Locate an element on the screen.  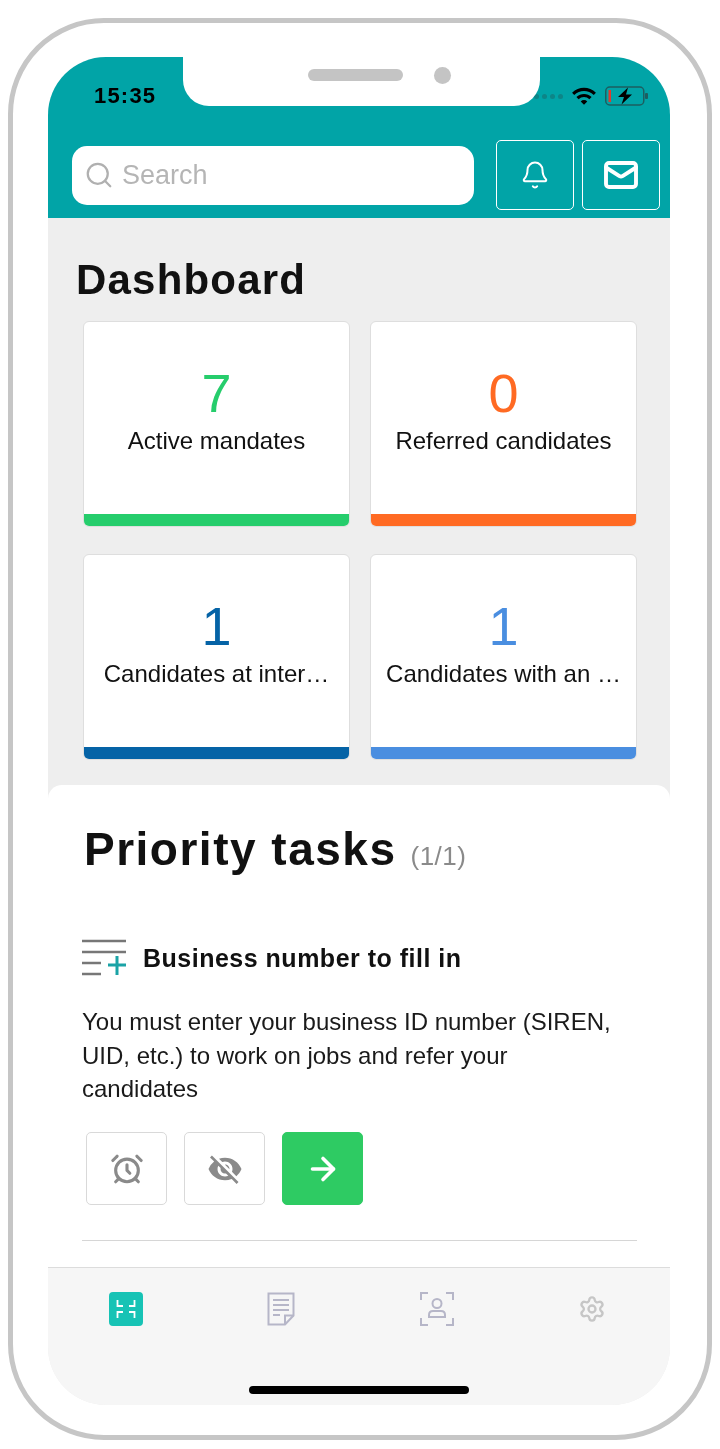
speaker-slot-icon is located at coordinates (355, 75).